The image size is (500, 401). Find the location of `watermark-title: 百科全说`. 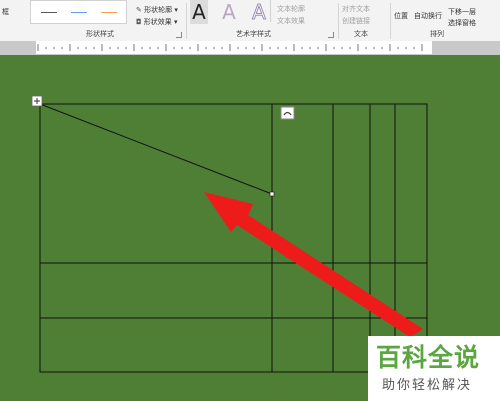

watermark-title: 百科全说 is located at coordinates (428, 357).